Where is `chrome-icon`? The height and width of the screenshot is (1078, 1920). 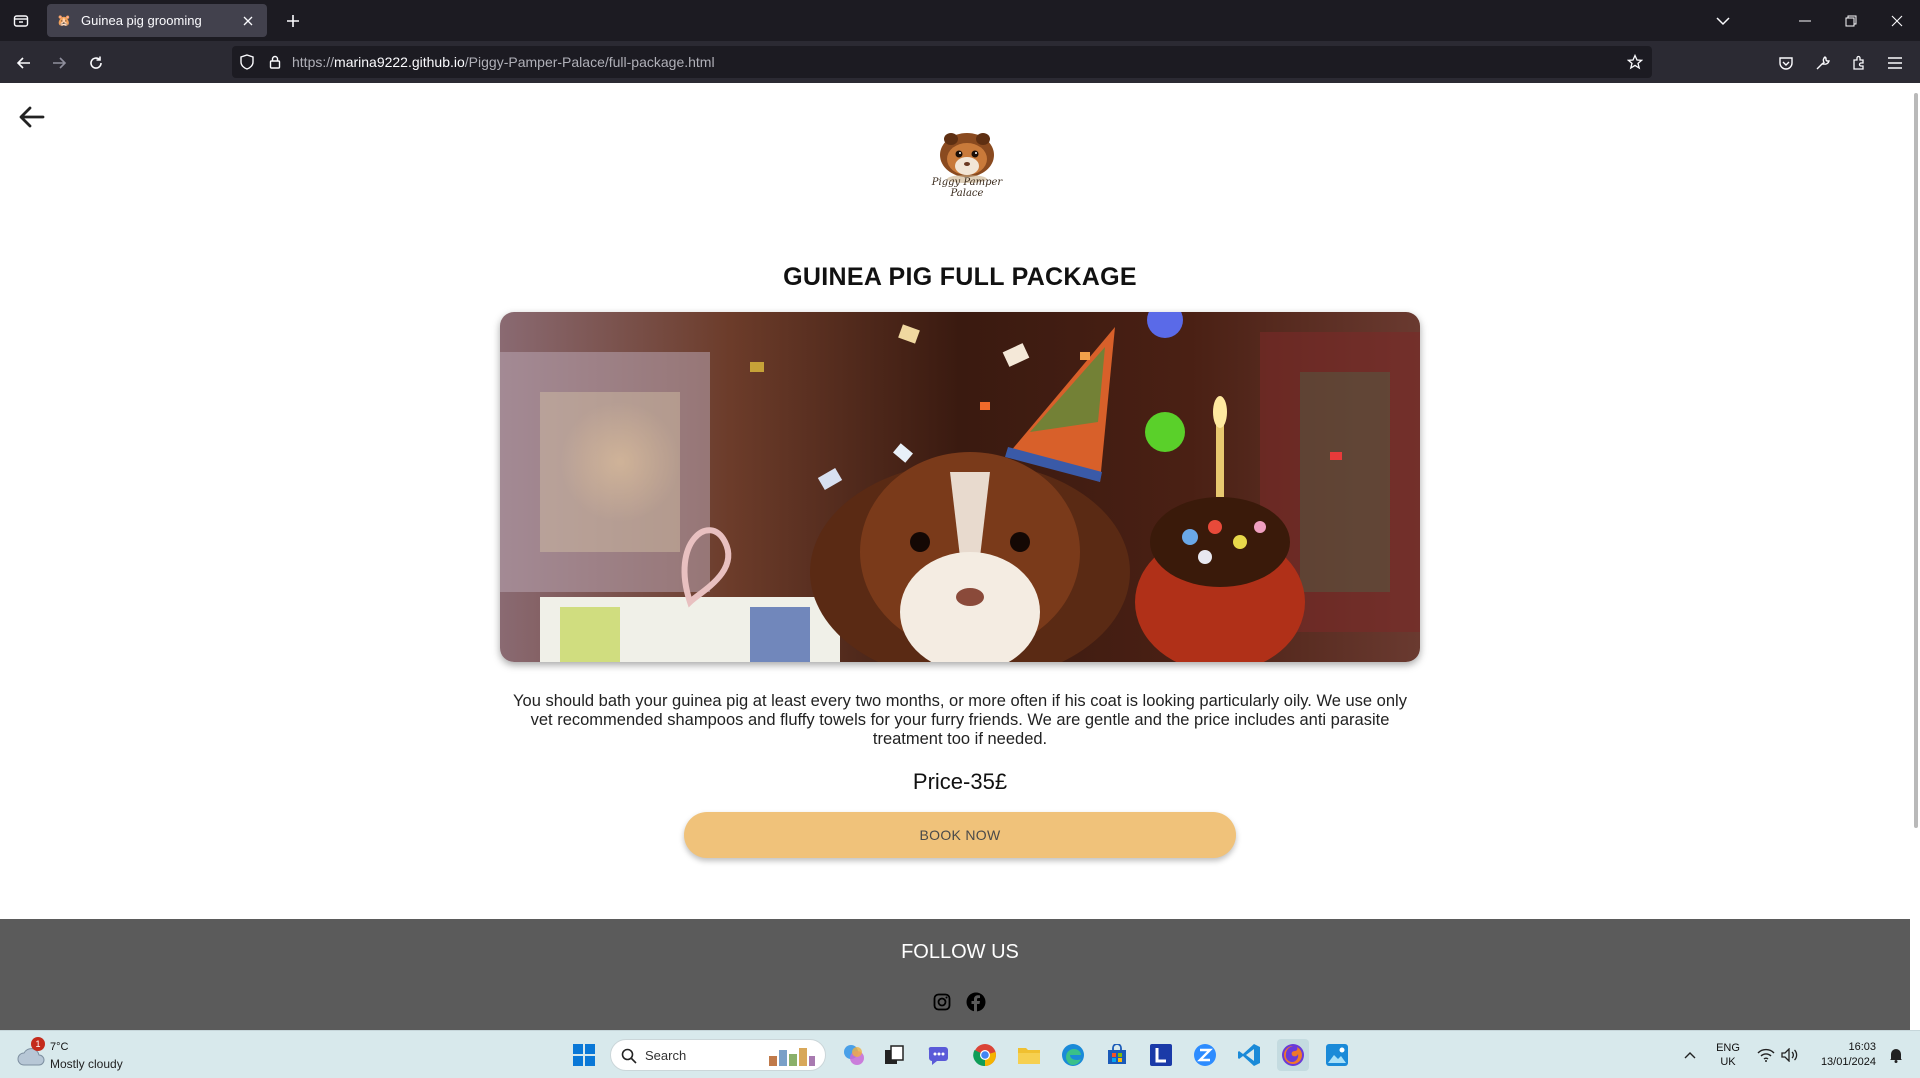 chrome-icon is located at coordinates (985, 1055).